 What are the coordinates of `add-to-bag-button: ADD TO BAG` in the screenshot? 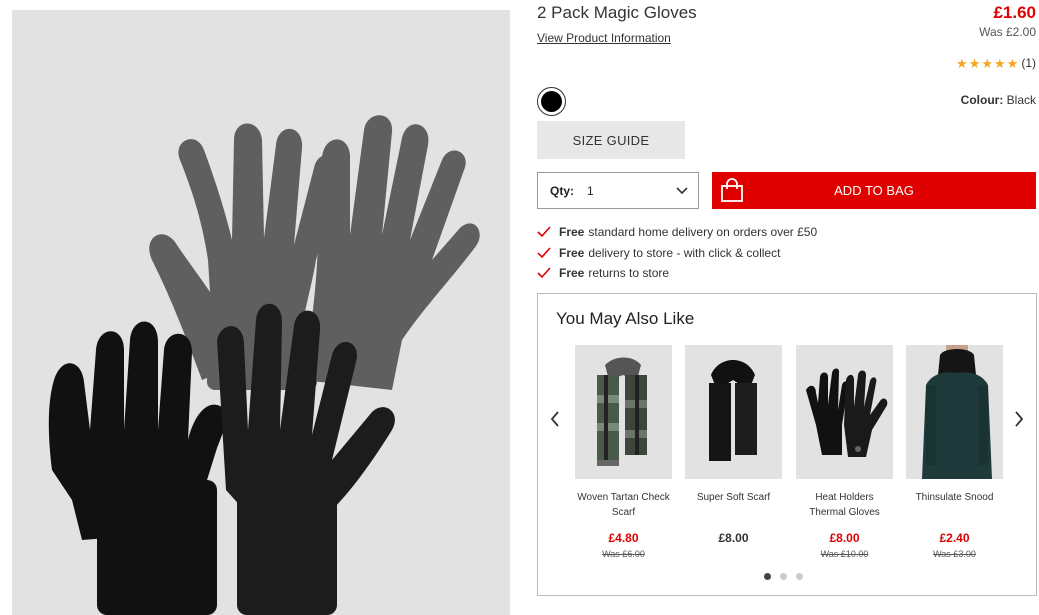 It's located at (874, 190).